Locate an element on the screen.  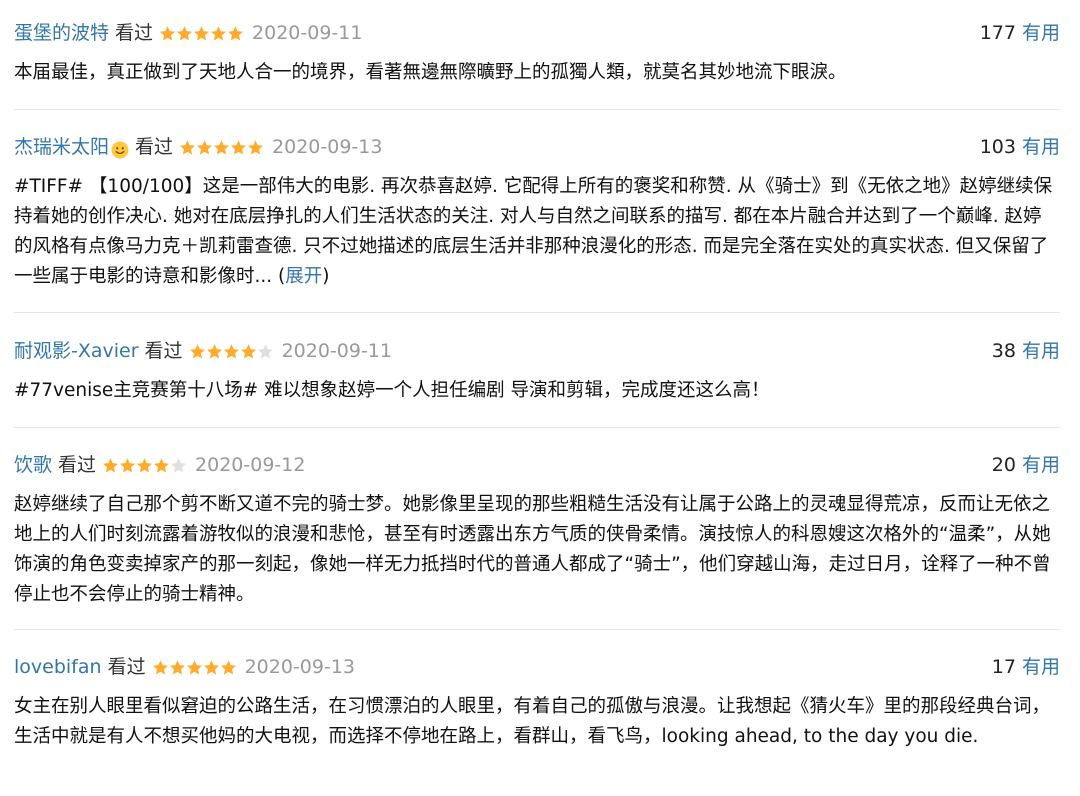
vote-count: 38 is located at coordinates (1003, 351).